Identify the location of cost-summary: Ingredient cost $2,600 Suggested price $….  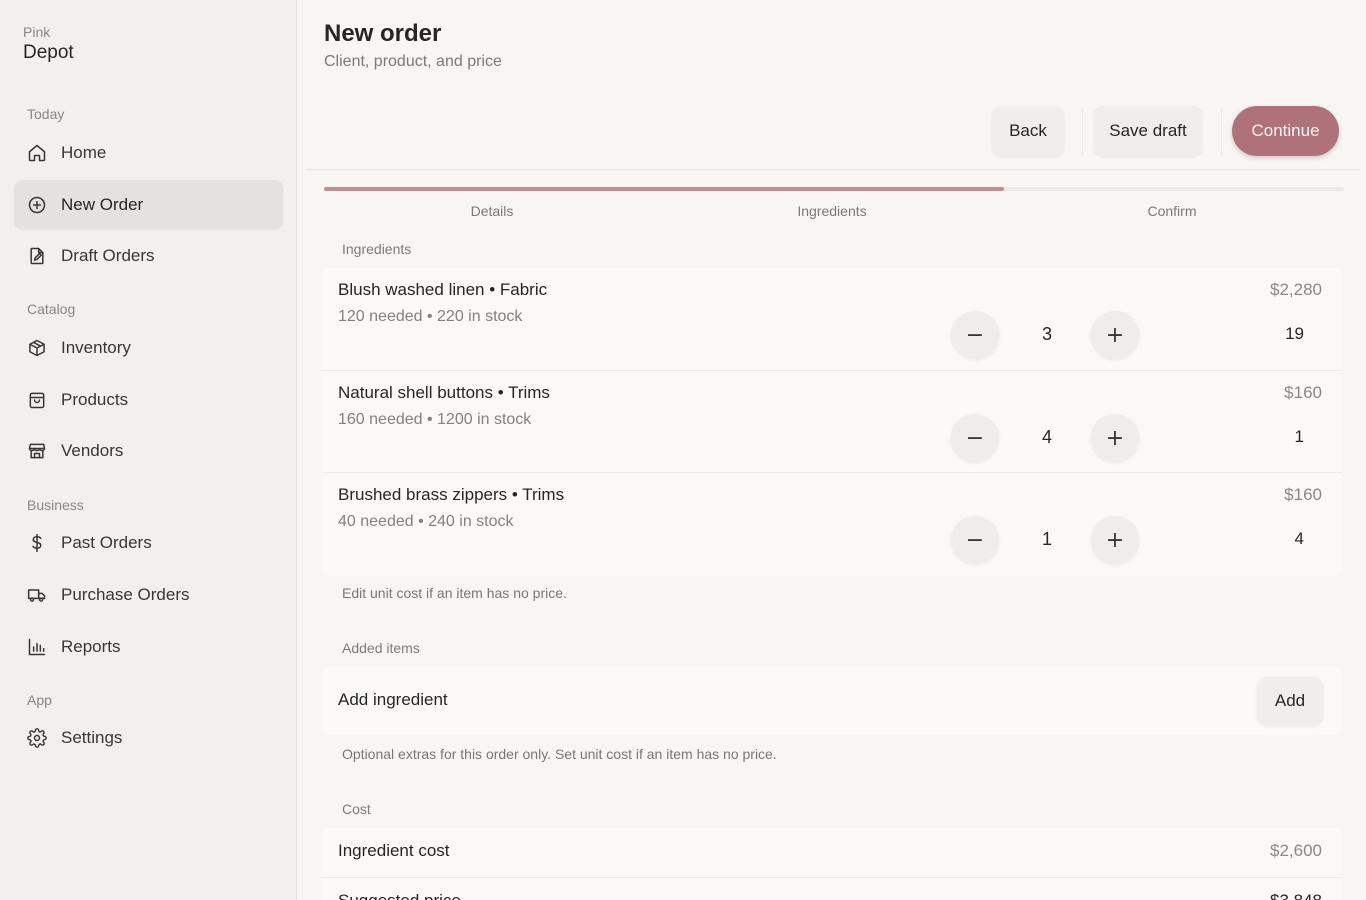
(831, 864).